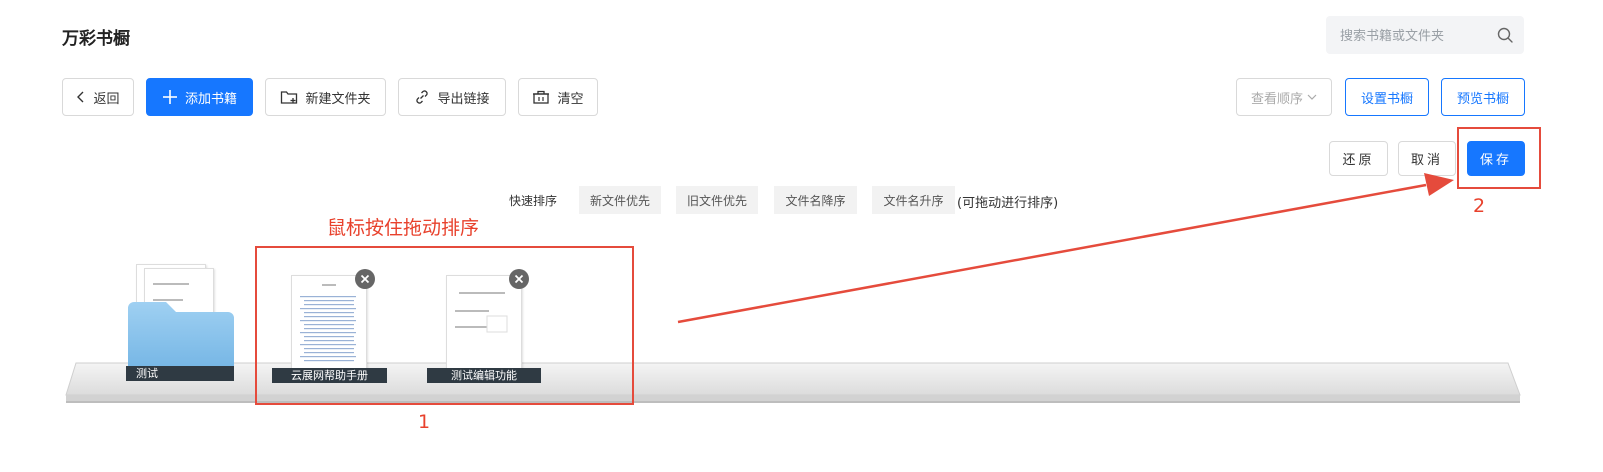  Describe the element at coordinates (463, 99) in the screenshot. I see `export-link-label: 导出链接` at that location.